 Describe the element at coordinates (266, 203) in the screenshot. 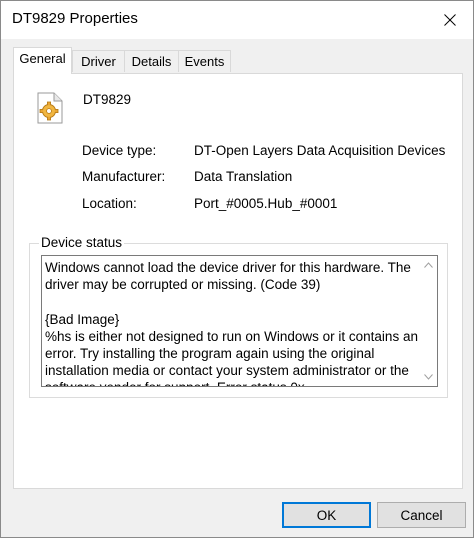

I see `location-value: Port_#0005.Hub_#0001` at that location.